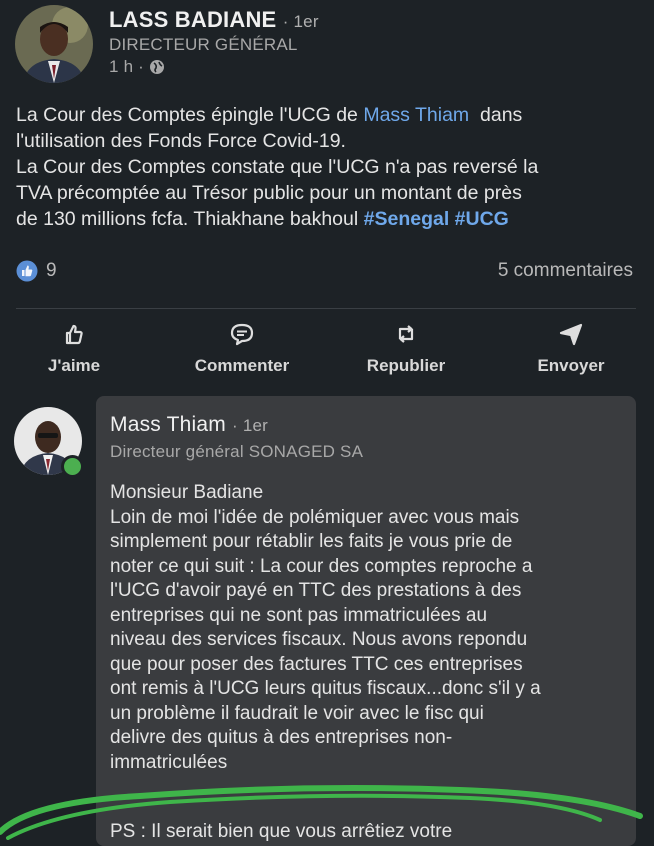  What do you see at coordinates (571, 365) in the screenshot?
I see `send-label: Envoyer` at bounding box center [571, 365].